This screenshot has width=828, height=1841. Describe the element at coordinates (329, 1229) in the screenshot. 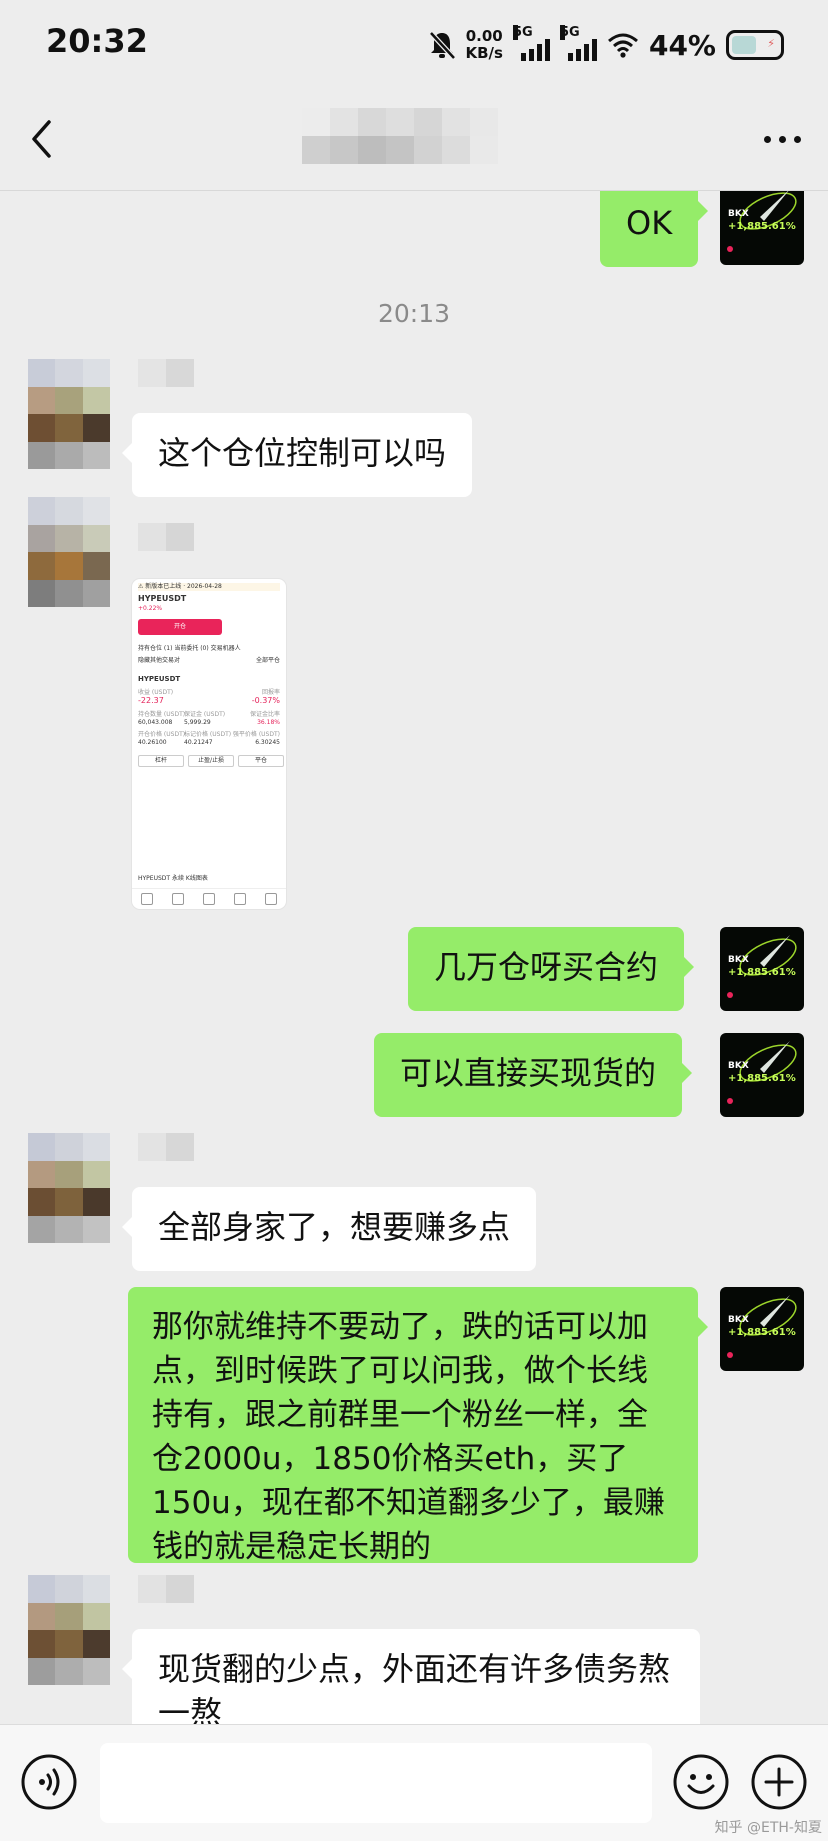

I see `message-bubble-incoming: 全部身家了，想要赚多点` at that location.